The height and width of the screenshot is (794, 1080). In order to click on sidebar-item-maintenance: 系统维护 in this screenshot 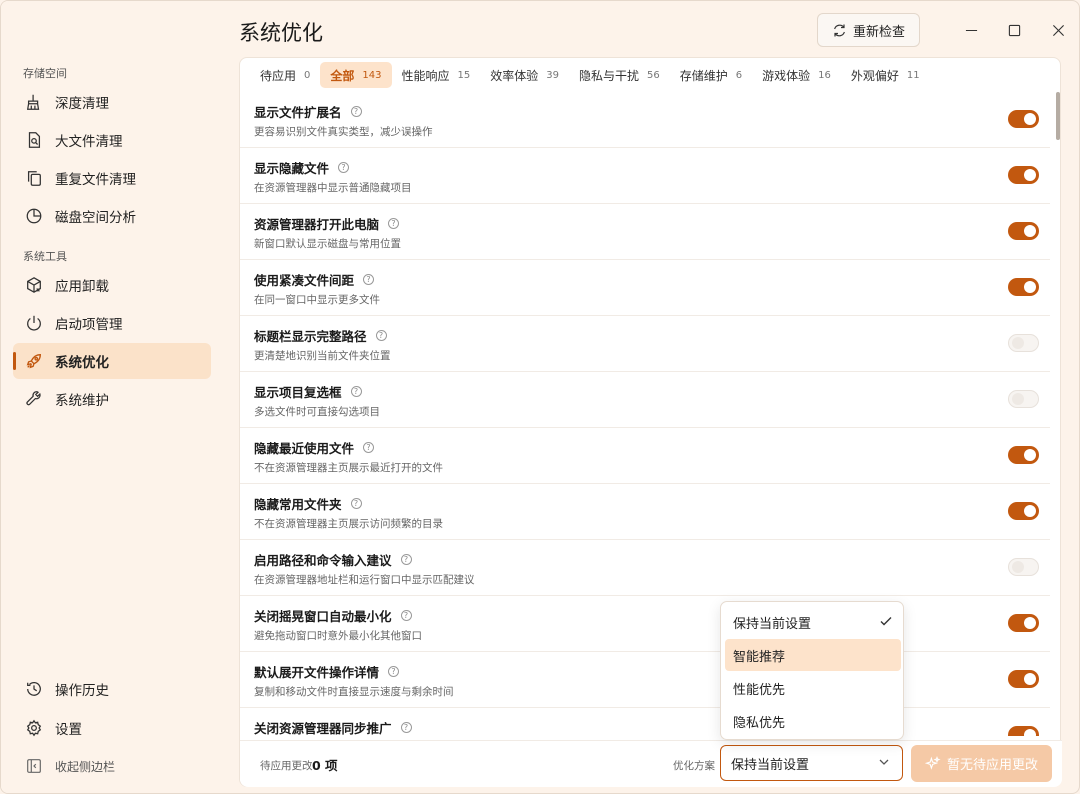, I will do `click(112, 399)`.